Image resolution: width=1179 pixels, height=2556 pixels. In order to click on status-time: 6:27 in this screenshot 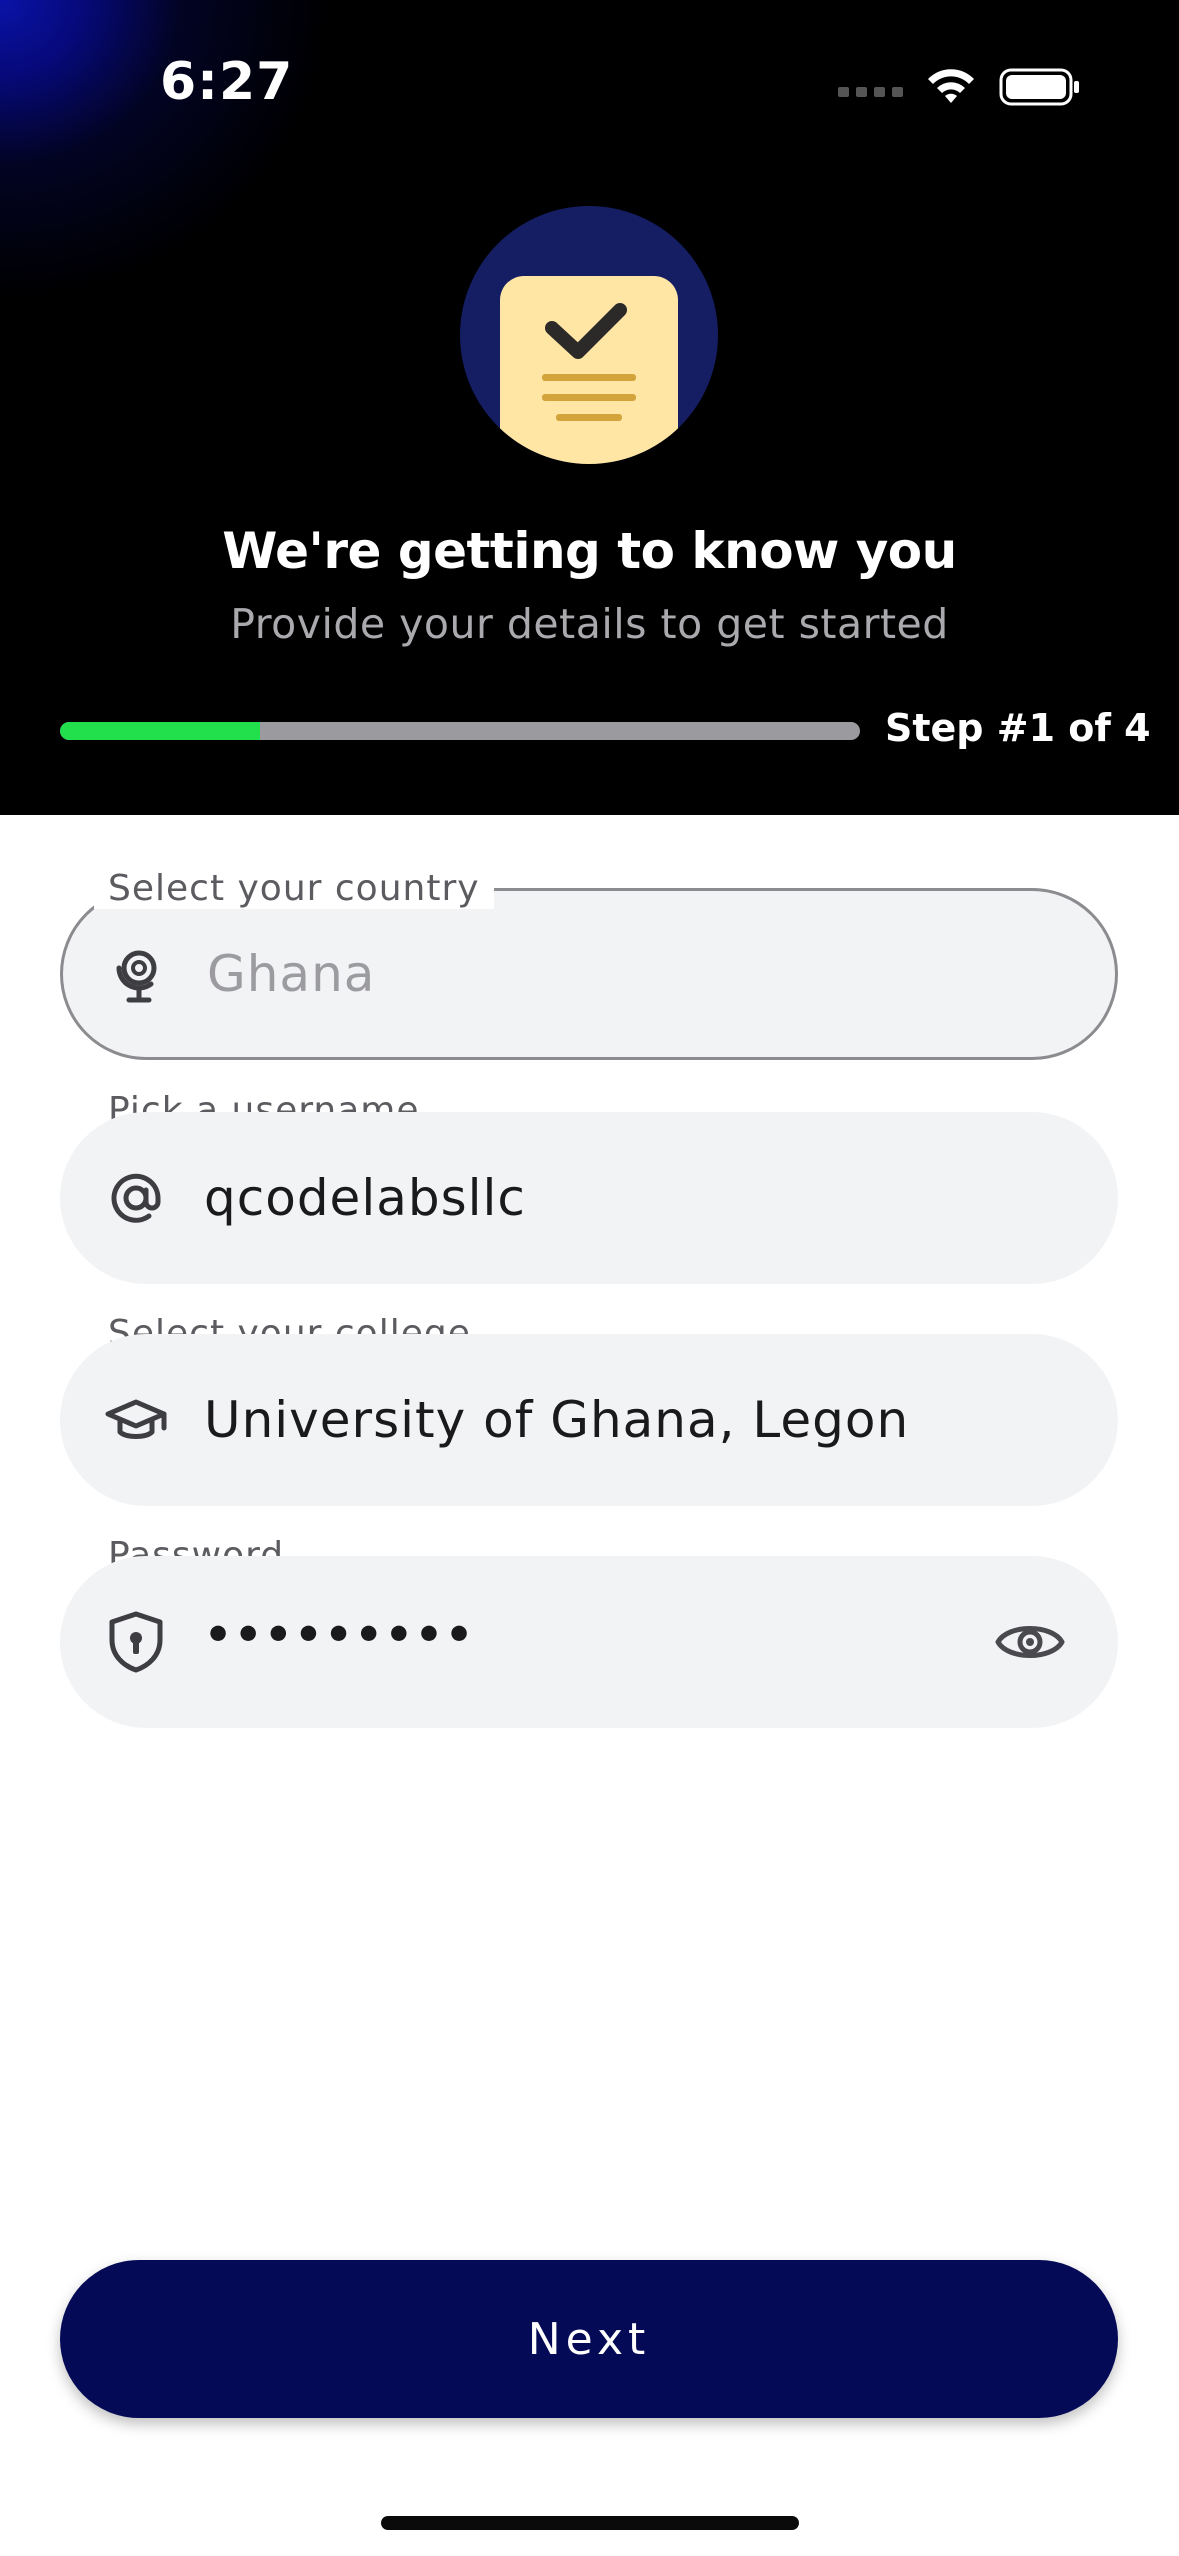, I will do `click(227, 82)`.